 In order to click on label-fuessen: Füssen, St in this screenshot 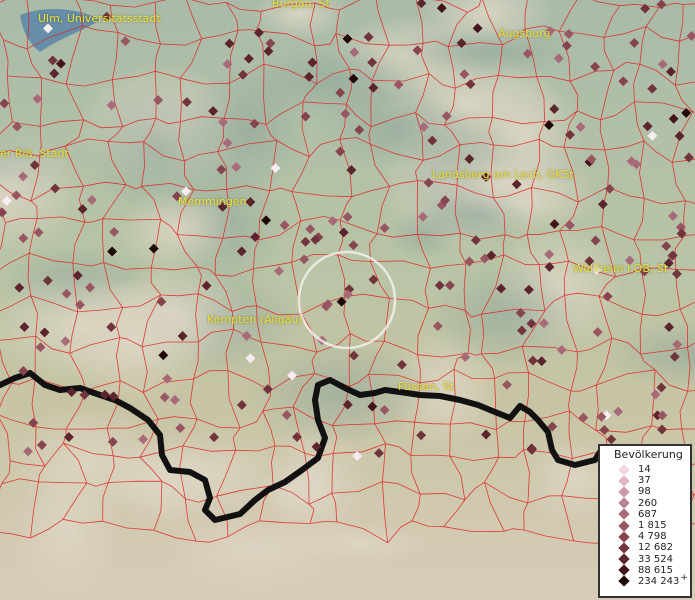, I will do `click(426, 386)`.